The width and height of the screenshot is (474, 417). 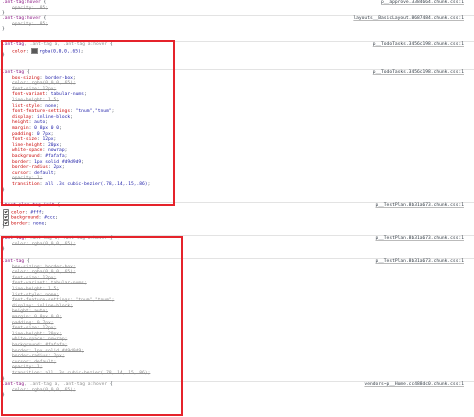 I want to click on property-value: border-box, so click(x=59, y=267).